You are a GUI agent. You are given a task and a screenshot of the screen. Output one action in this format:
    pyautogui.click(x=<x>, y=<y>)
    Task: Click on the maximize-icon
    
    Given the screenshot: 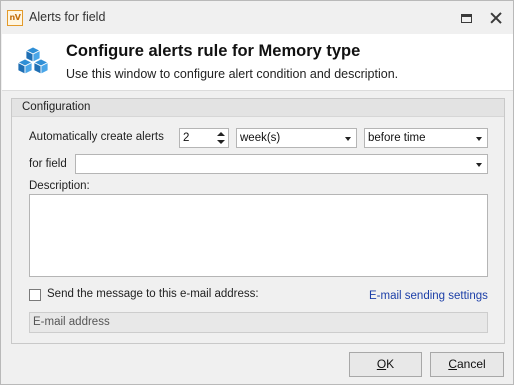 What is the action you would take?
    pyautogui.click(x=466, y=18)
    